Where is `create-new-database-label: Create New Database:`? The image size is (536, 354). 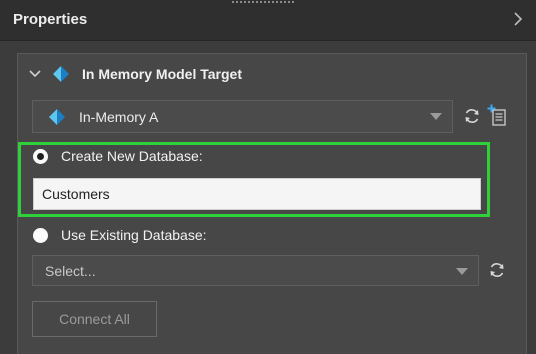
create-new-database-label: Create New Database: is located at coordinates (132, 156).